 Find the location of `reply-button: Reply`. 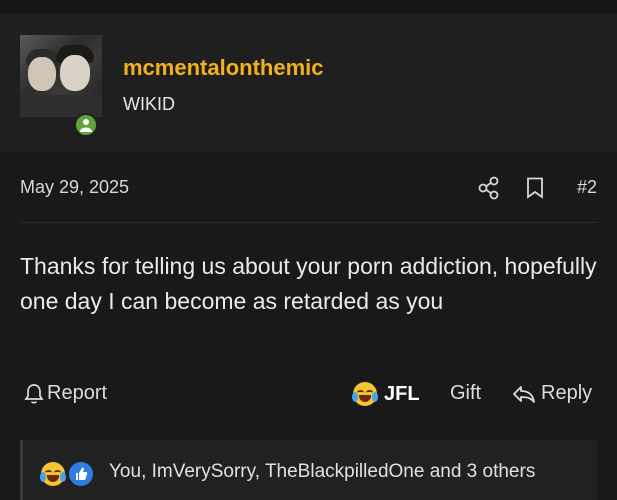

reply-button: Reply is located at coordinates (552, 393).